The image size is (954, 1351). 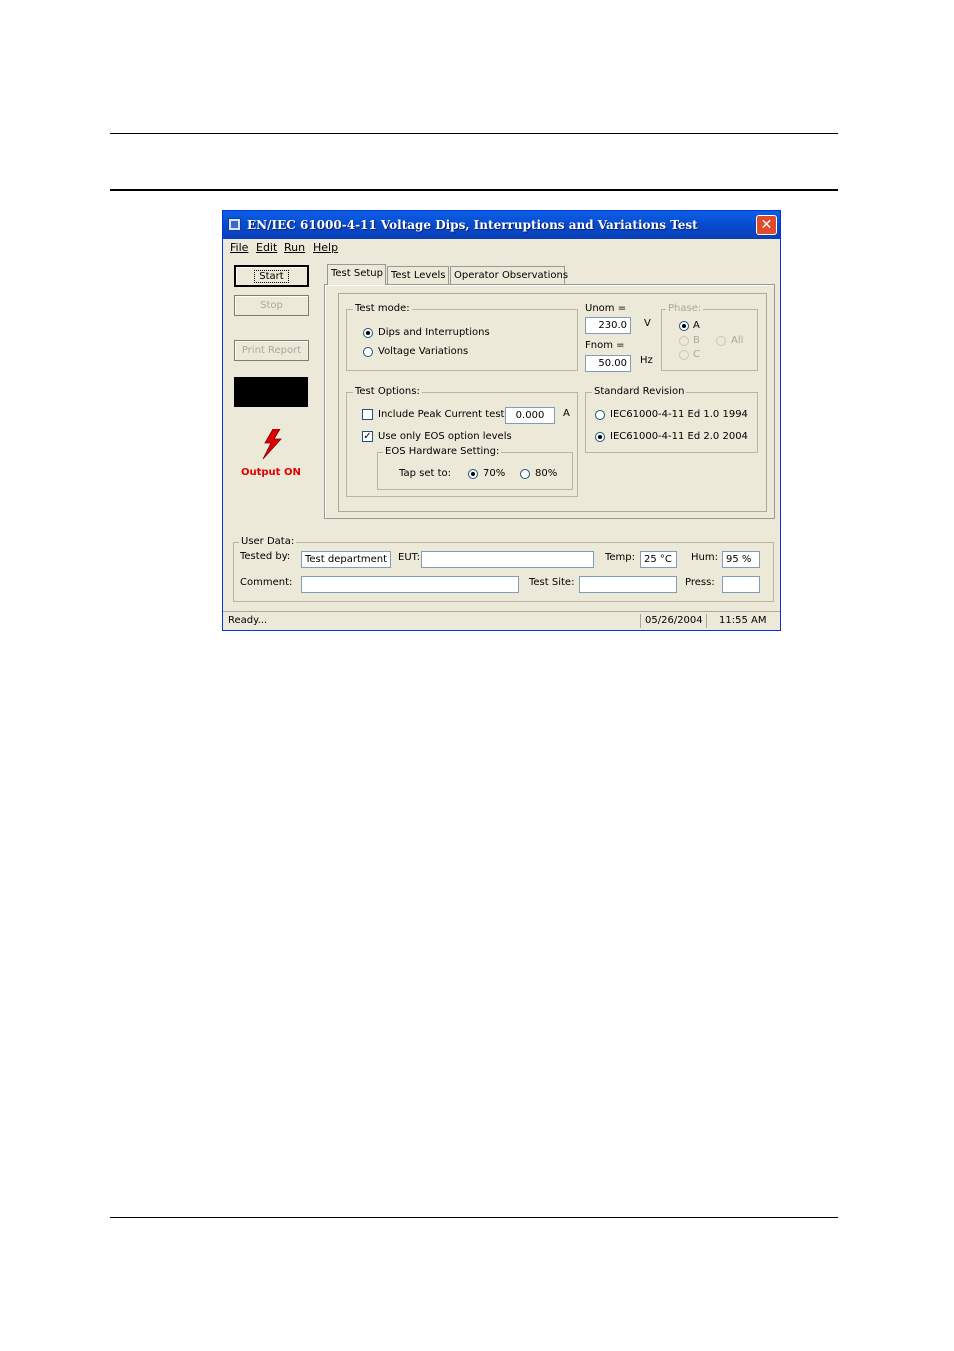 I want to click on press-input, so click(x=741, y=584).